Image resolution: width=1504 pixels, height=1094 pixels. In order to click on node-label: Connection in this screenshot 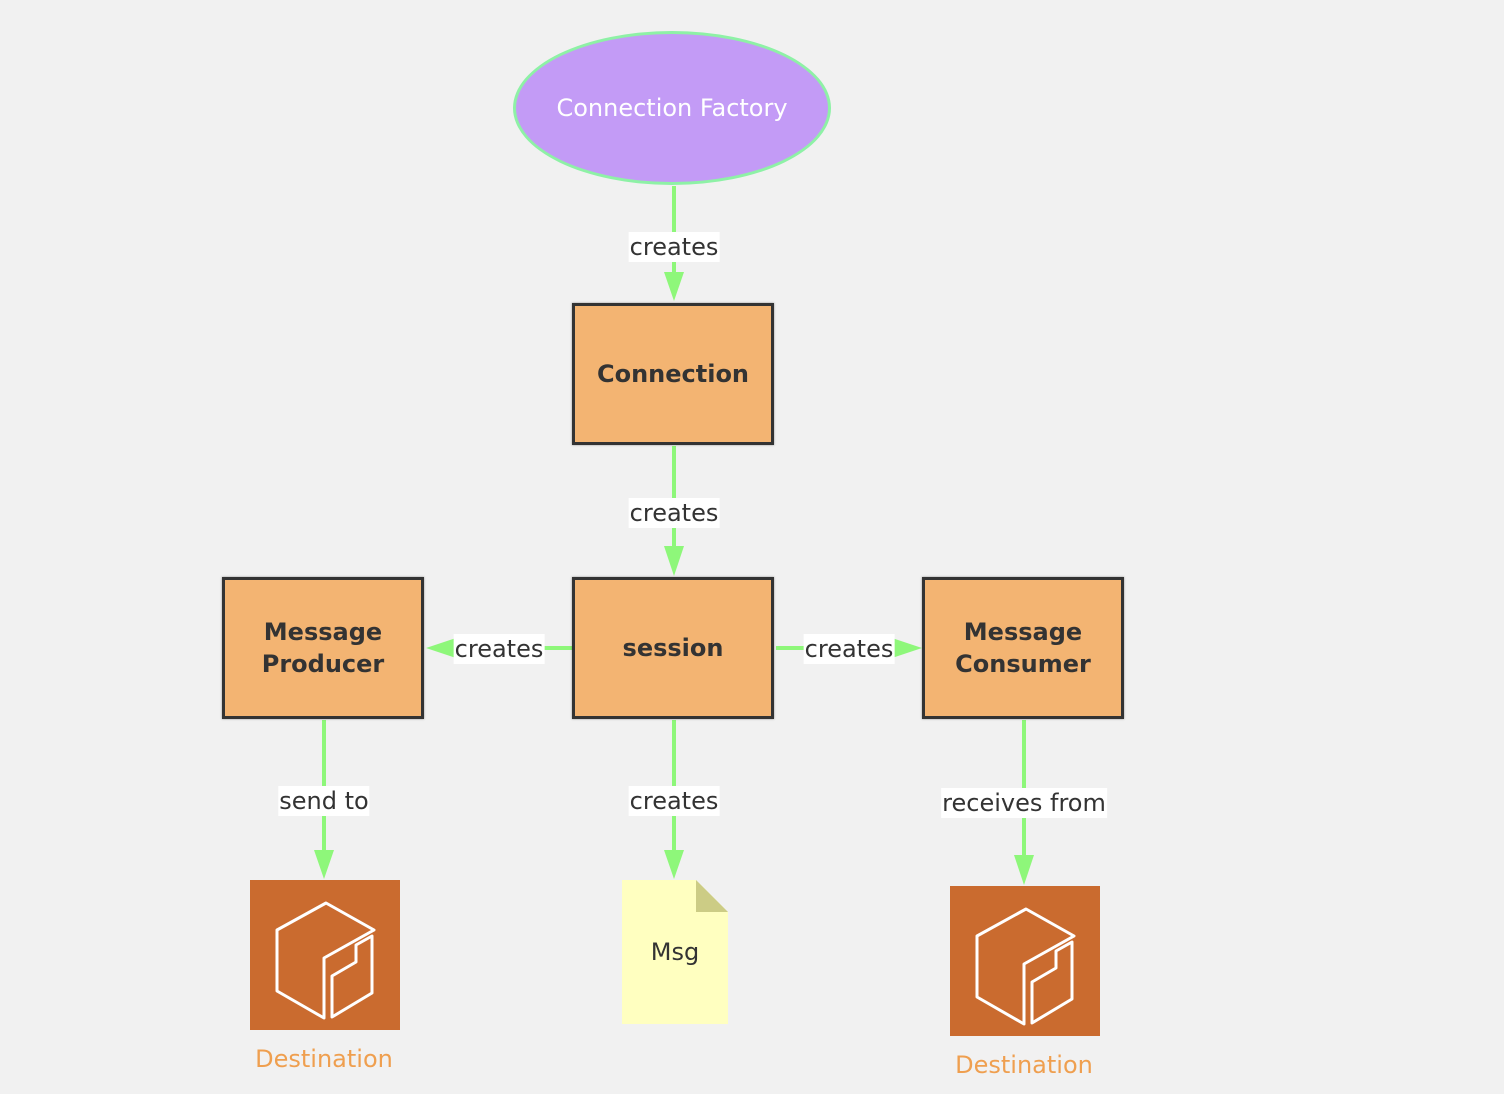, I will do `click(673, 374)`.